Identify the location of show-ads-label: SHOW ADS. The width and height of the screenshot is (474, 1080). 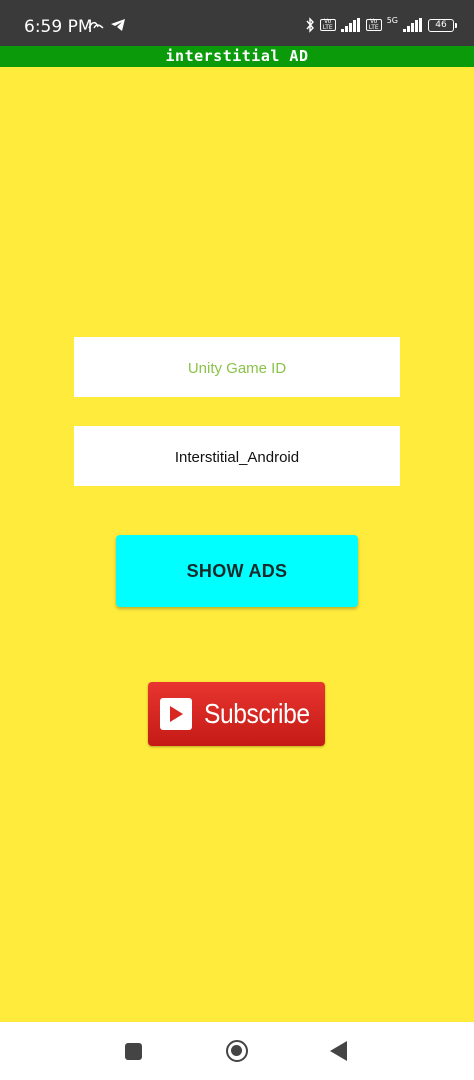
(237, 570).